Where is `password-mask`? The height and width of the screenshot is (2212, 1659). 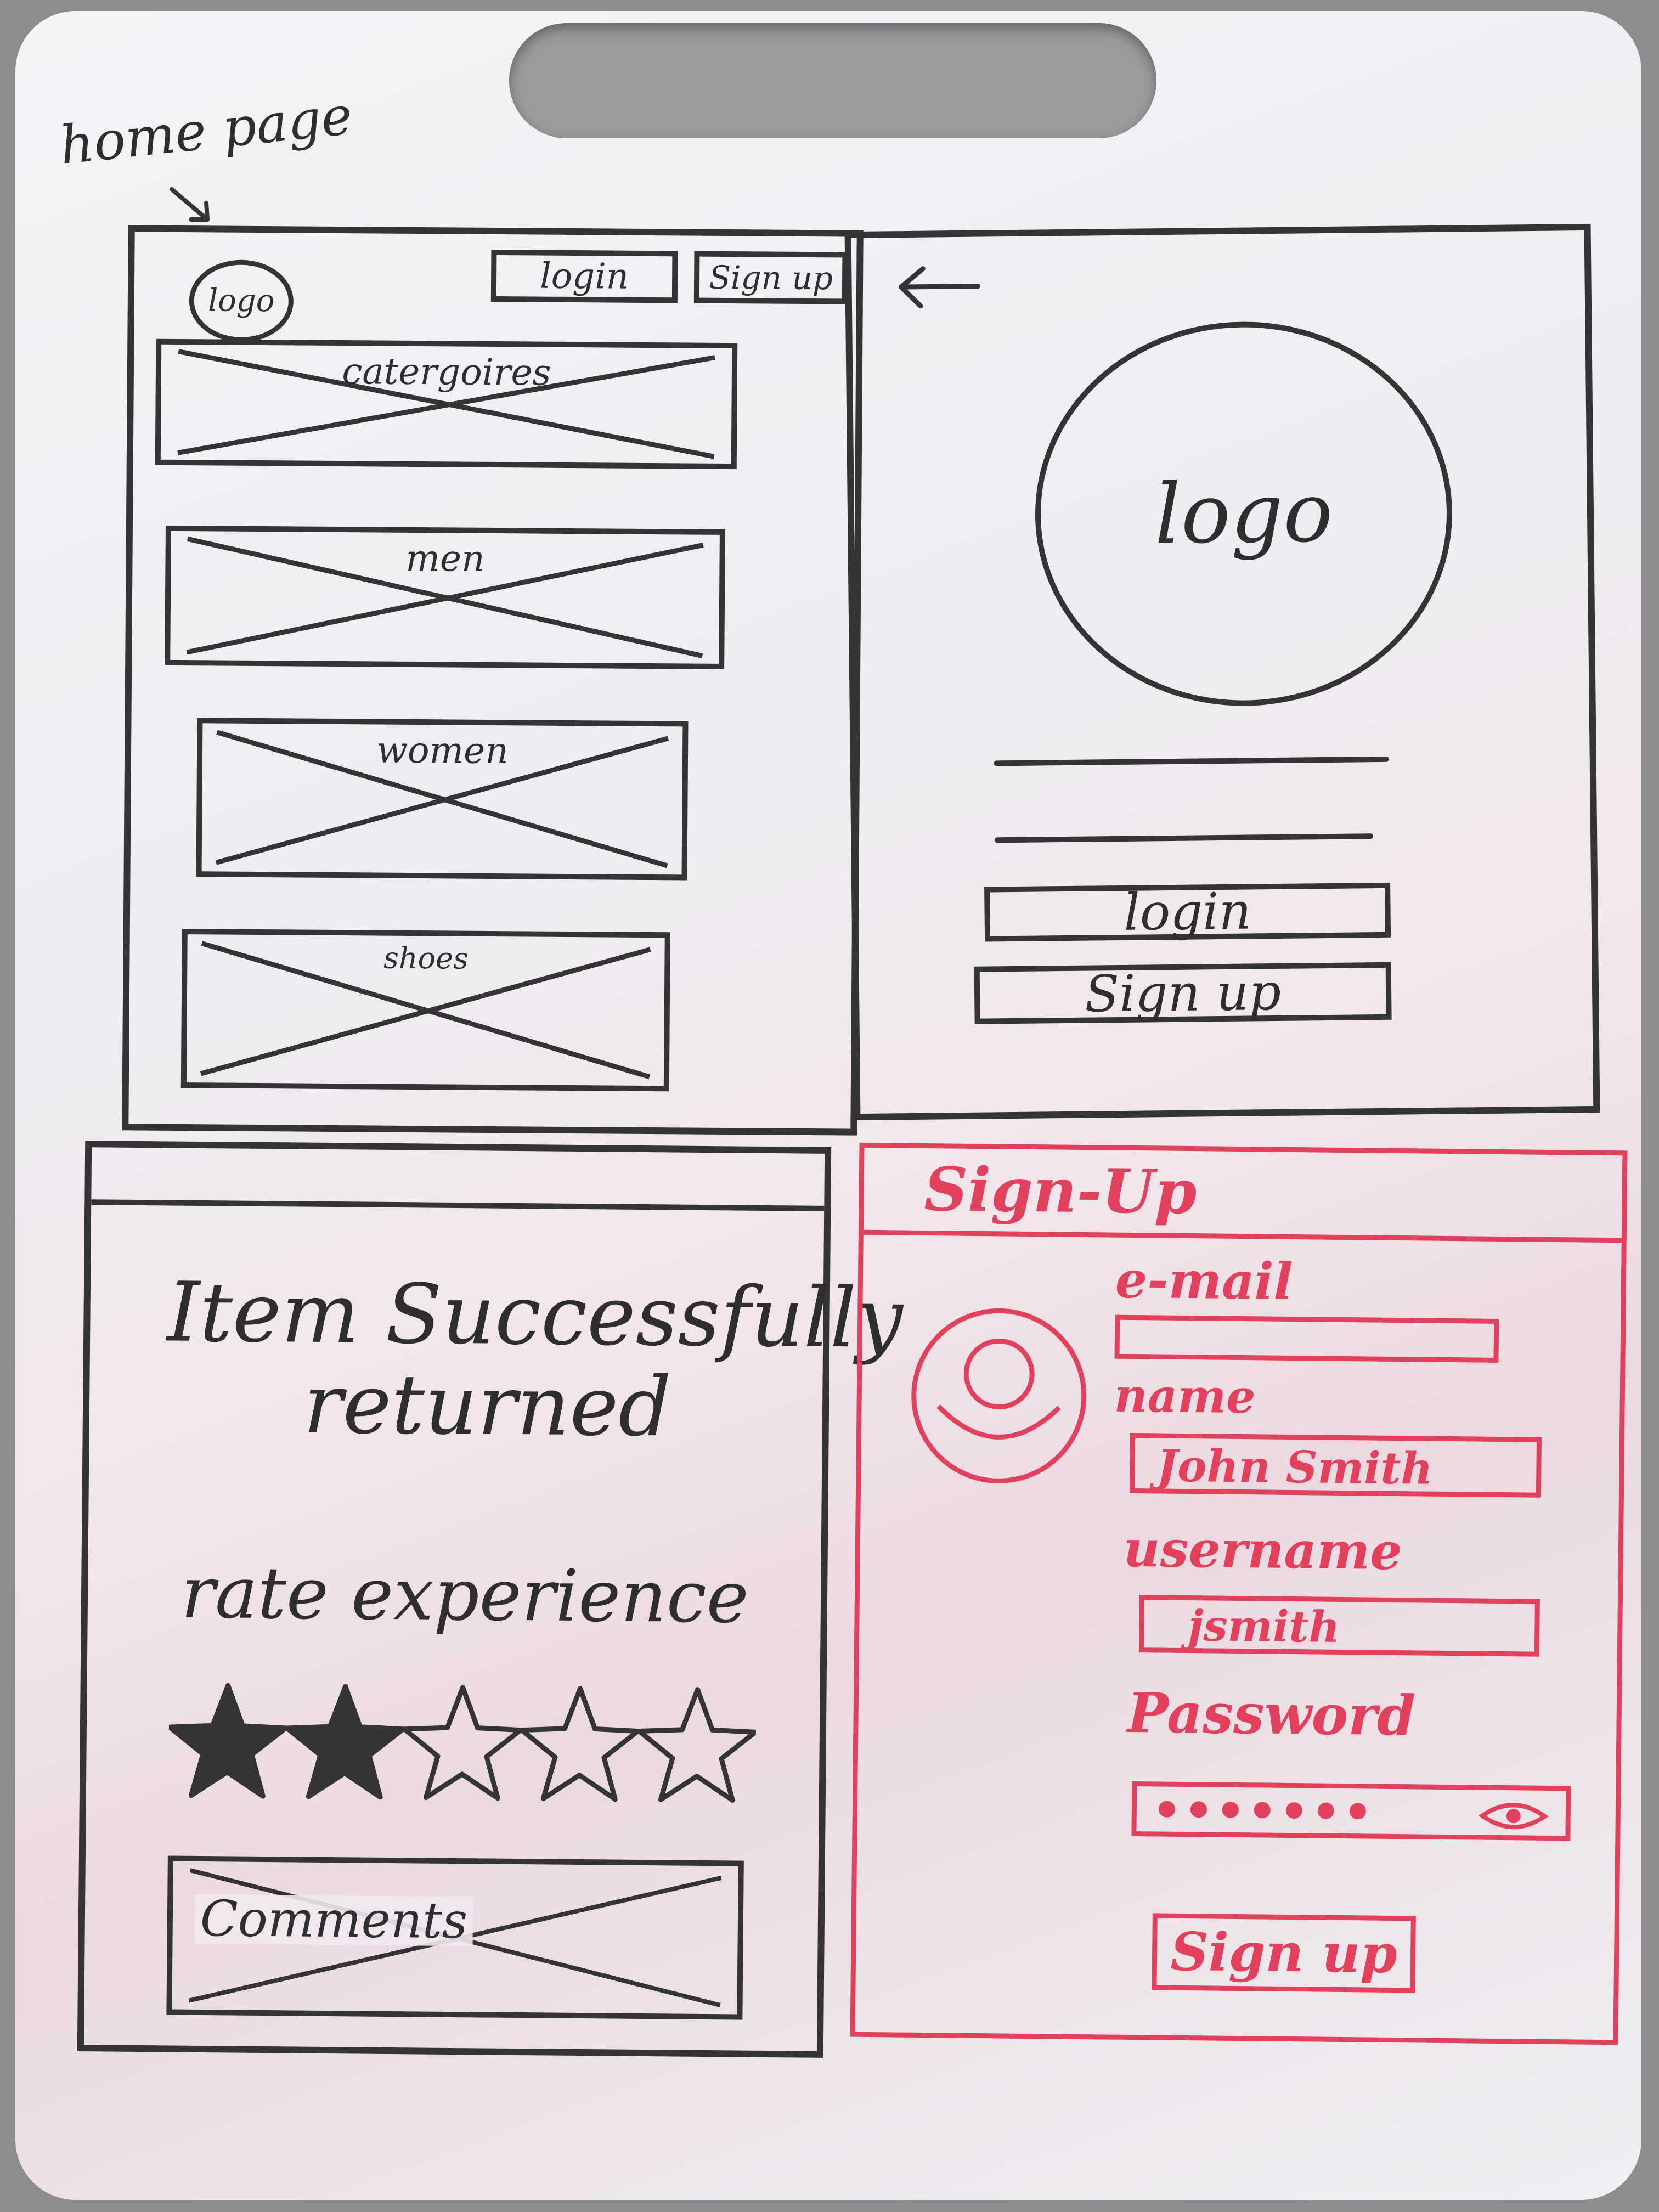 password-mask is located at coordinates (1269, 1811).